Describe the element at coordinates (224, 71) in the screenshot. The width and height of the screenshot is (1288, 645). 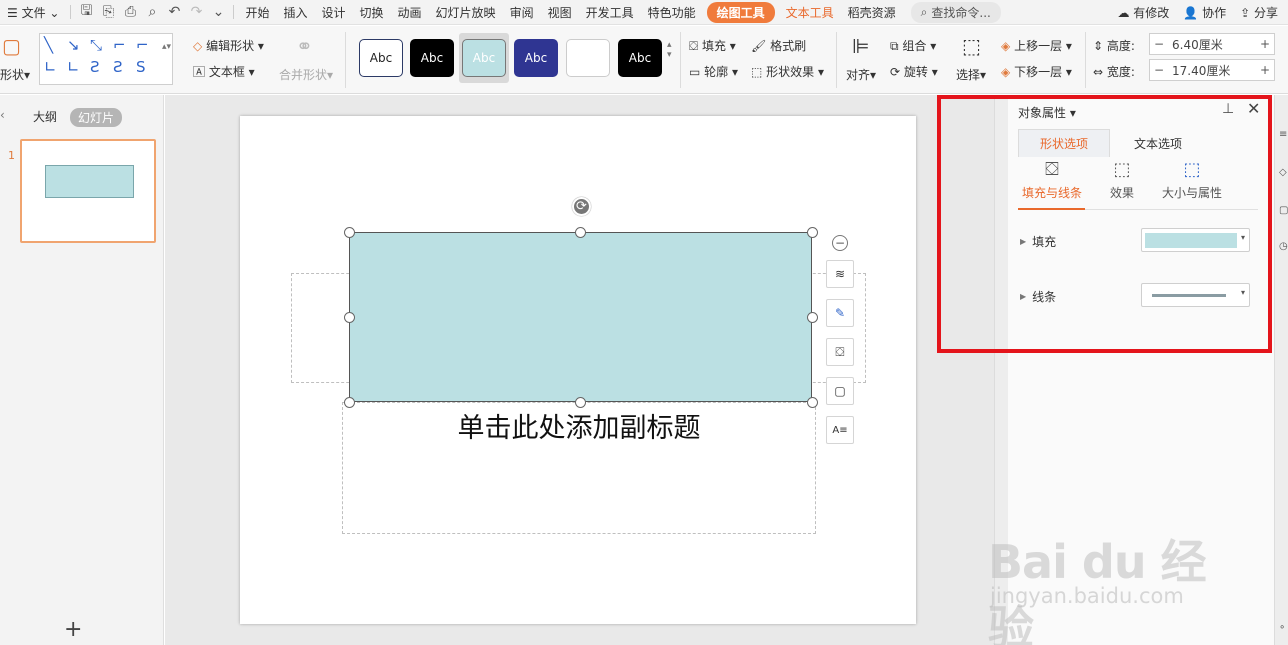
I see `textbox-button: 🄰 文本框 ▾` at that location.